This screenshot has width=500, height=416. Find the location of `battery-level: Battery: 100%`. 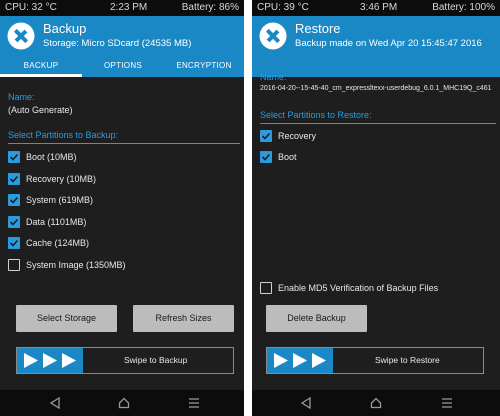

battery-level: Battery: 100% is located at coordinates (463, 7).